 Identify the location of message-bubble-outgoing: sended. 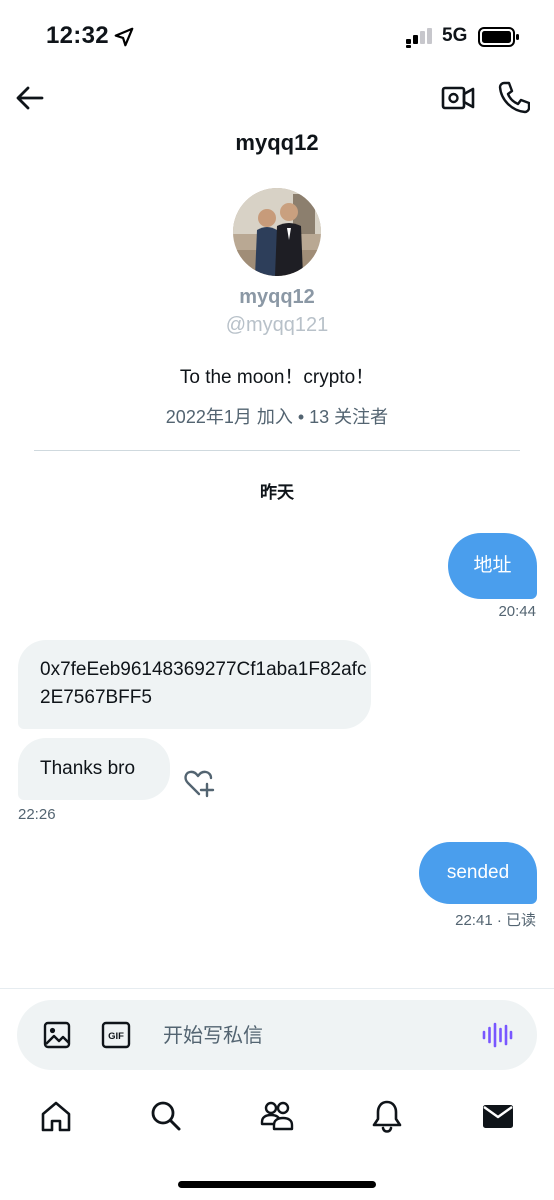
(478, 873).